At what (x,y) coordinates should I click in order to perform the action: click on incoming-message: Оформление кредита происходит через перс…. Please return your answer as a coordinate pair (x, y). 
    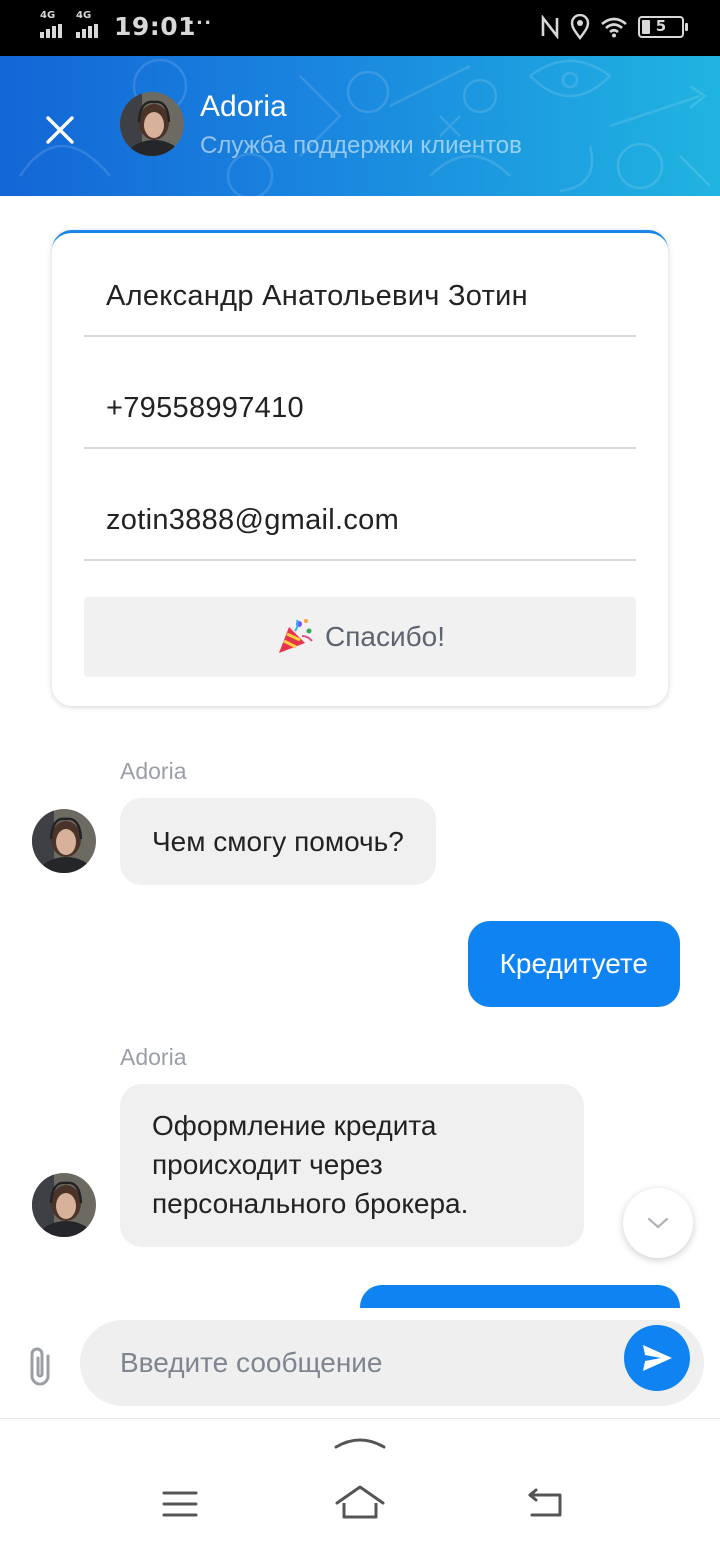
    Looking at the image, I should click on (352, 1165).